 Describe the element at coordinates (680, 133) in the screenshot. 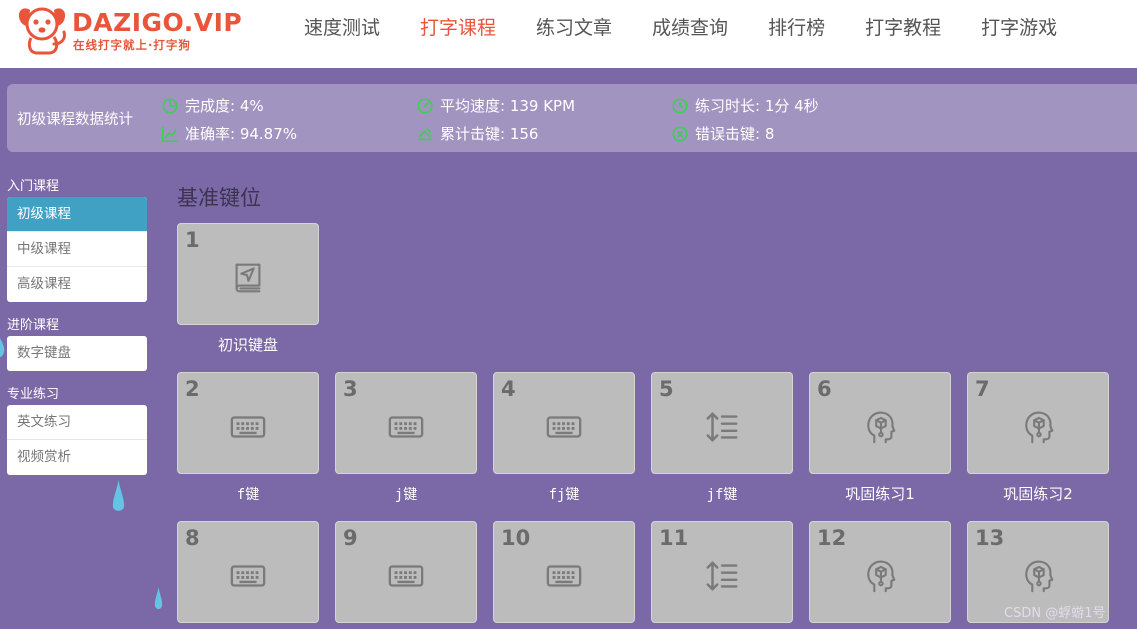

I see `error-circle-icon` at that location.